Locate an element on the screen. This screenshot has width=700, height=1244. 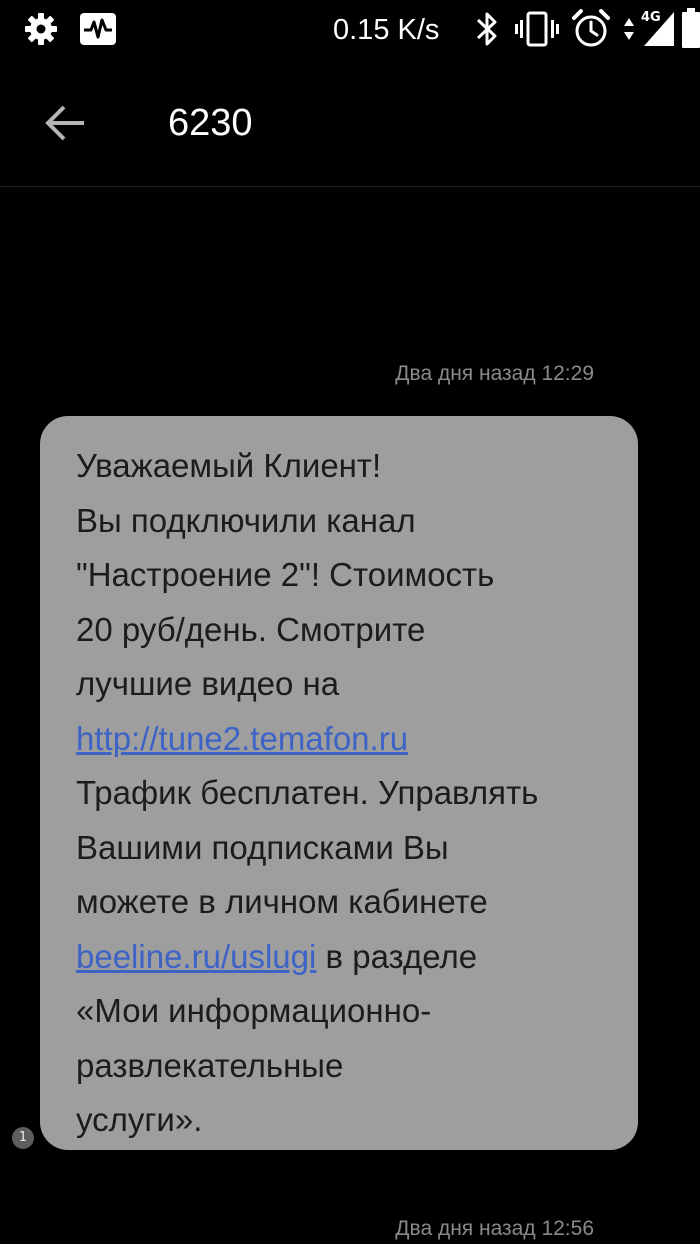
status-bar: 0.15 K/s 4G is located at coordinates (350, 30).